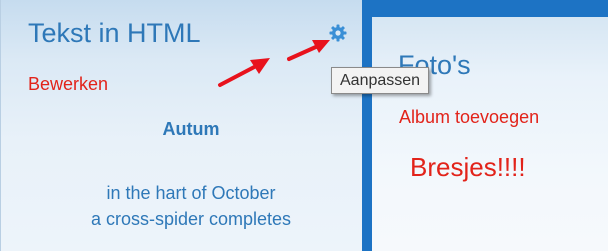 This screenshot has width=608, height=251. I want to click on poem-line: a cross-spider completes, so click(191, 219).